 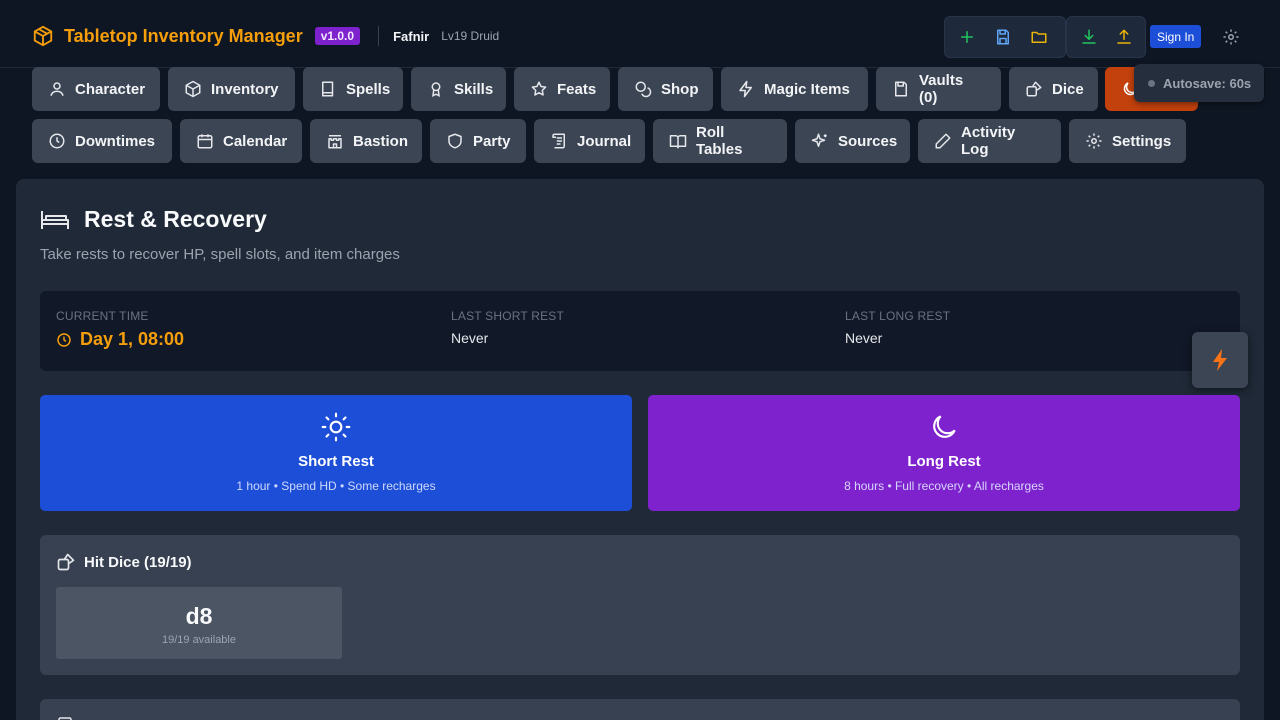 I want to click on tab-shop: Shop, so click(x=665, y=89).